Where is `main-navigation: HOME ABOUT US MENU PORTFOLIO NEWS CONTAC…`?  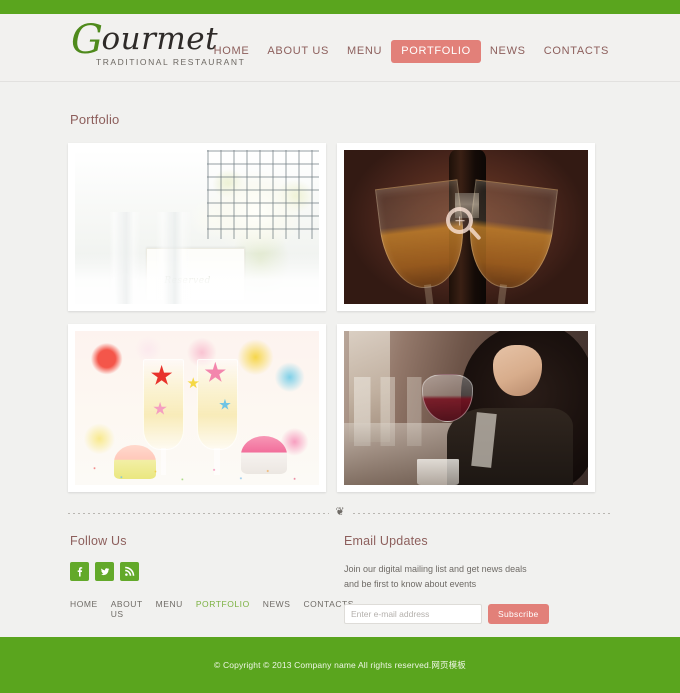
main-navigation: HOME ABOUT US MENU PORTFOLIO NEWS CONTAC… is located at coordinates (411, 51).